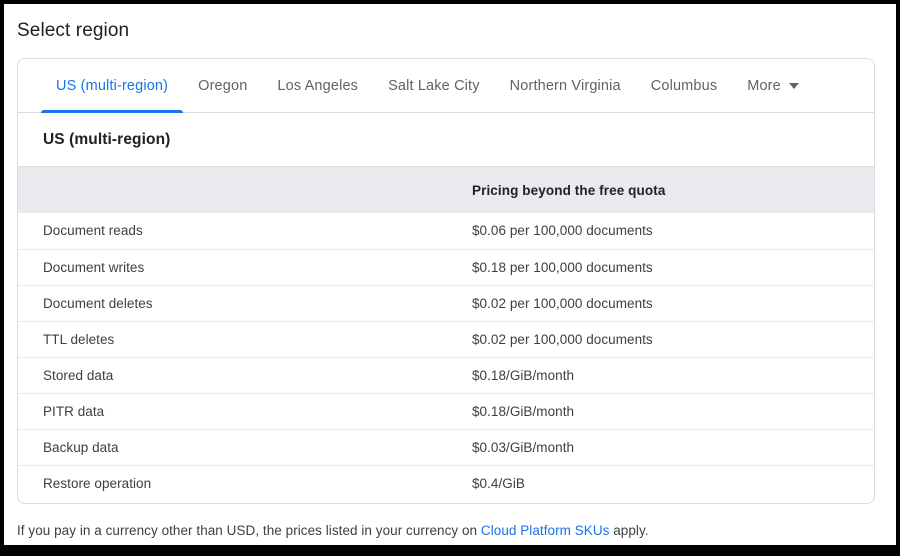 The image size is (900, 556). I want to click on pricing-item-value: $0.4/GiB, so click(498, 483).